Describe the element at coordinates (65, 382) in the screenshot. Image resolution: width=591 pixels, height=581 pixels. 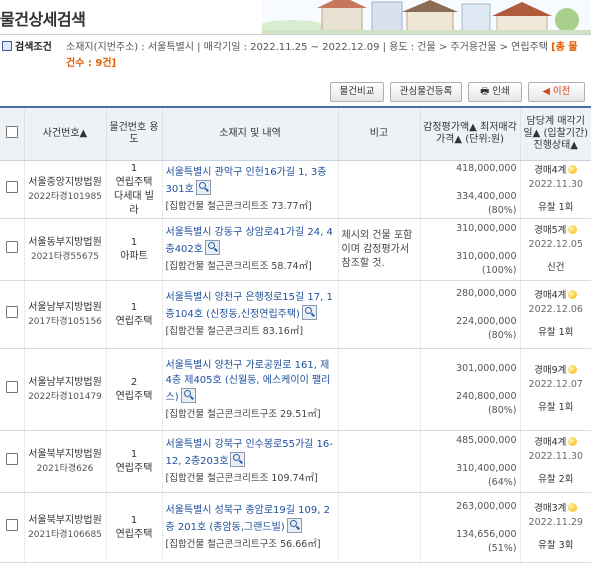
I see `court-name: 서울남부지방법원` at that location.